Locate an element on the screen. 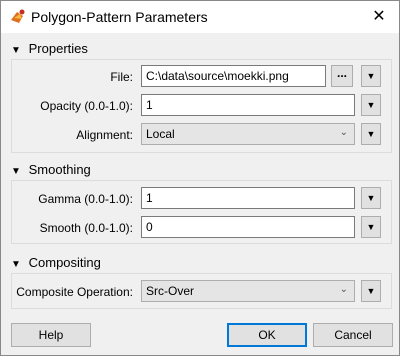  composite-label: Composite Operation: is located at coordinates (74, 292).